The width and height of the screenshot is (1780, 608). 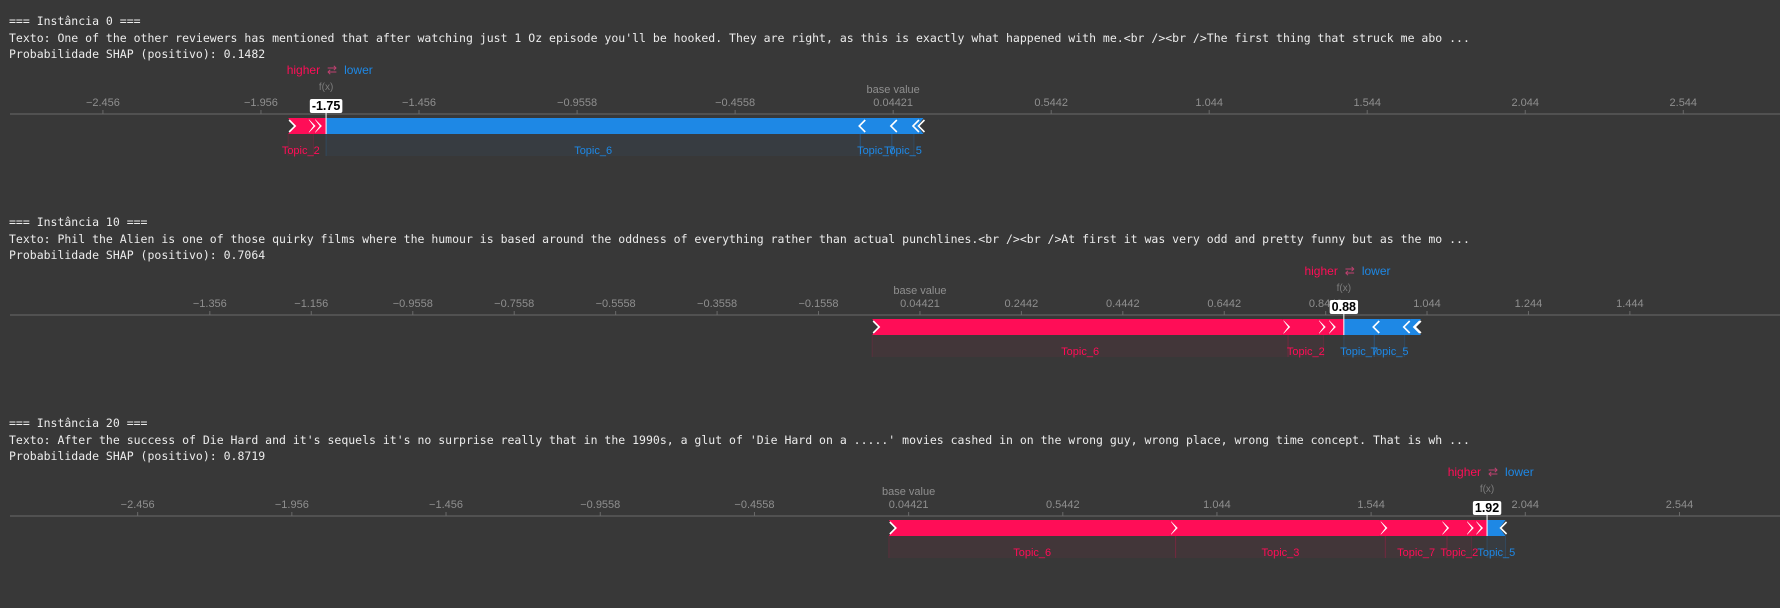 What do you see at coordinates (1224, 304) in the screenshot?
I see `tick-label: 0.6442` at bounding box center [1224, 304].